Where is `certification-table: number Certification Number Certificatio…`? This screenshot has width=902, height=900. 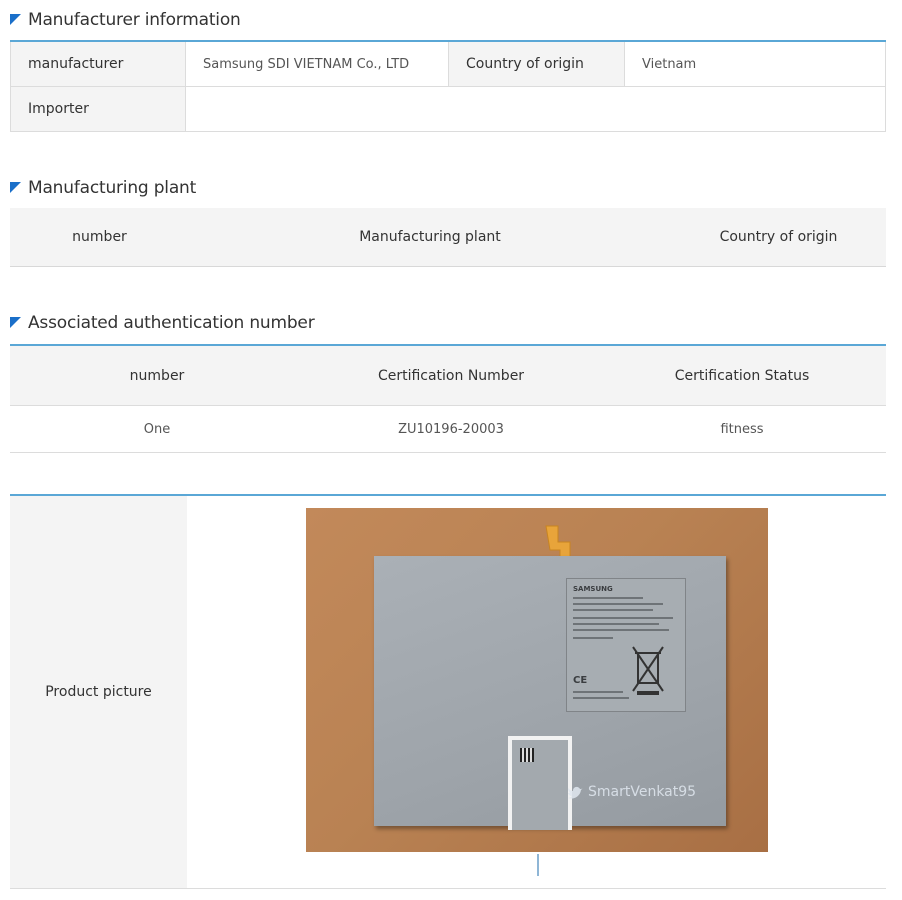
certification-table: number Certification Number Certificatio… is located at coordinates (448, 398).